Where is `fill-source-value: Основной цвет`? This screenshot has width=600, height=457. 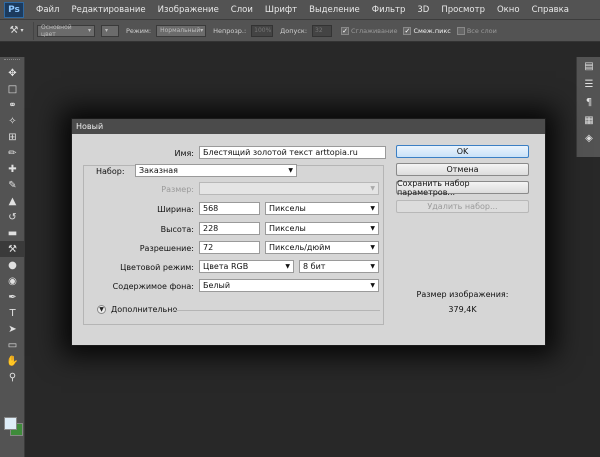
fill-source-value: Основной цвет is located at coordinates (56, 30).